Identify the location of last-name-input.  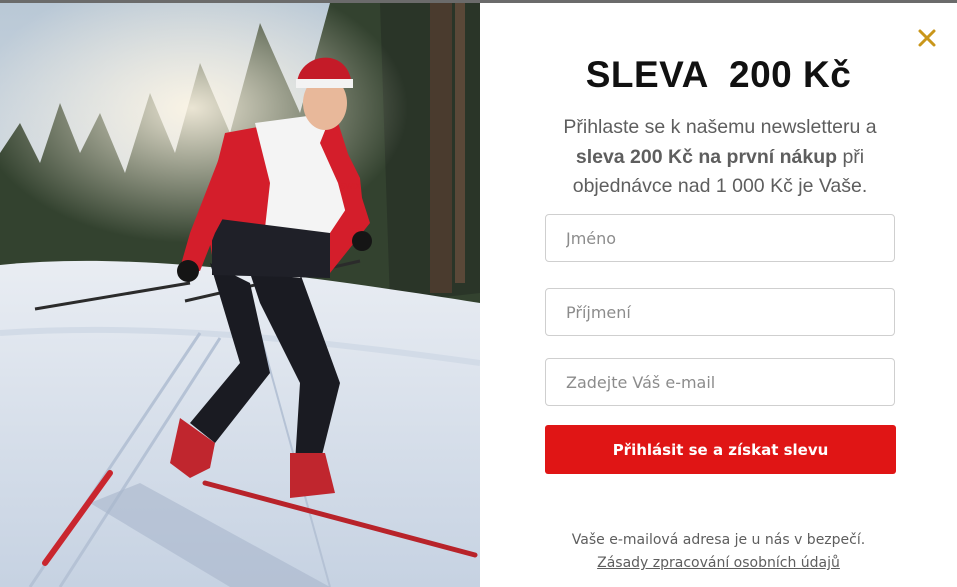
(720, 312).